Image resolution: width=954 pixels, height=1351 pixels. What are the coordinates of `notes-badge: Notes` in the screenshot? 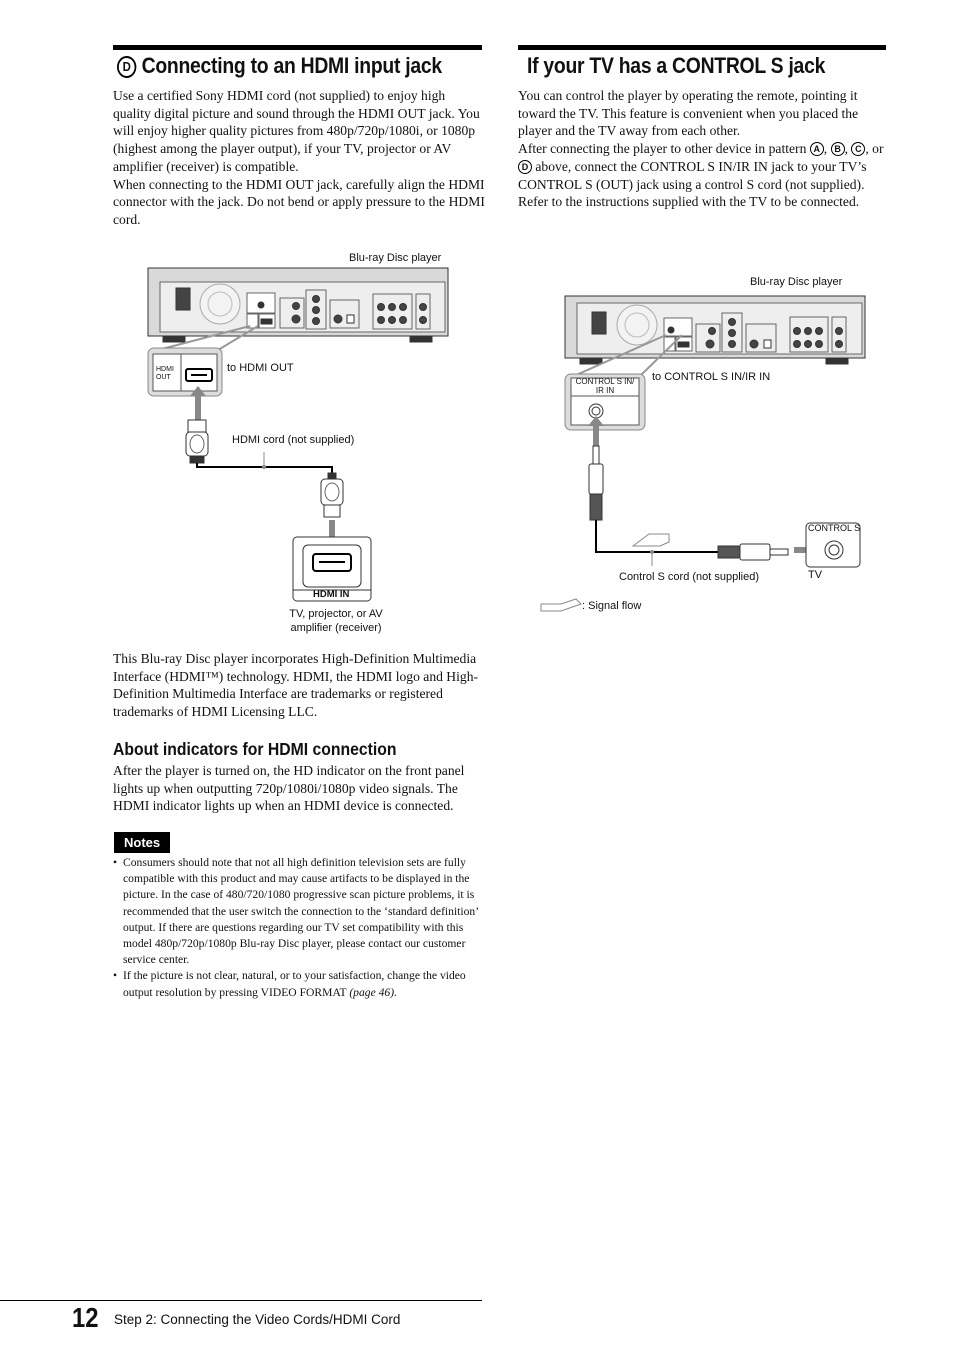 It's located at (142, 842).